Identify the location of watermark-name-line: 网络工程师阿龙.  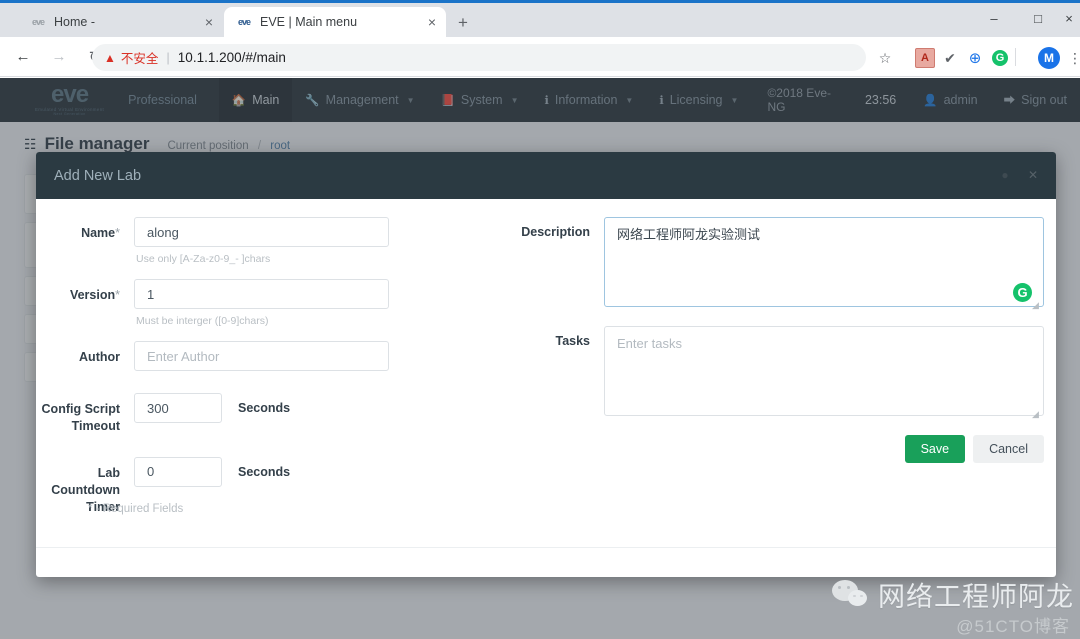
(953, 594).